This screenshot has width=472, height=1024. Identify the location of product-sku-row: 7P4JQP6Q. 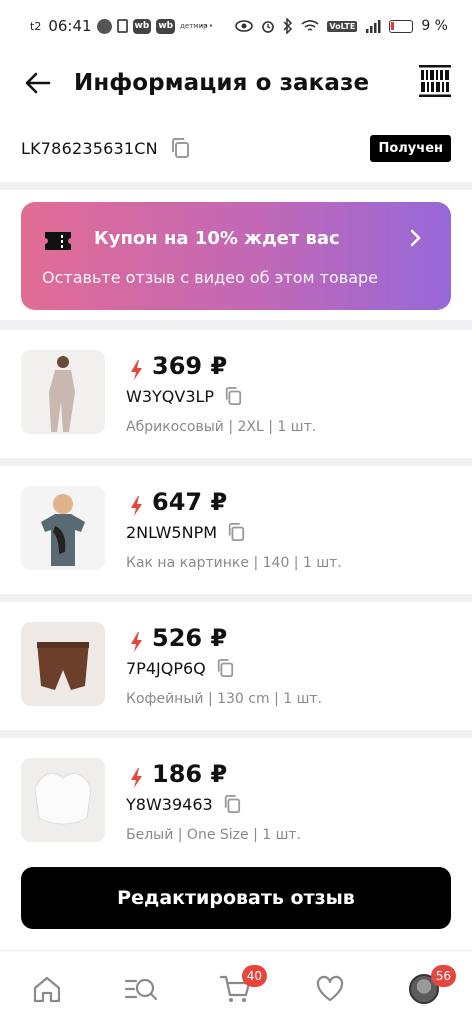
(180, 668).